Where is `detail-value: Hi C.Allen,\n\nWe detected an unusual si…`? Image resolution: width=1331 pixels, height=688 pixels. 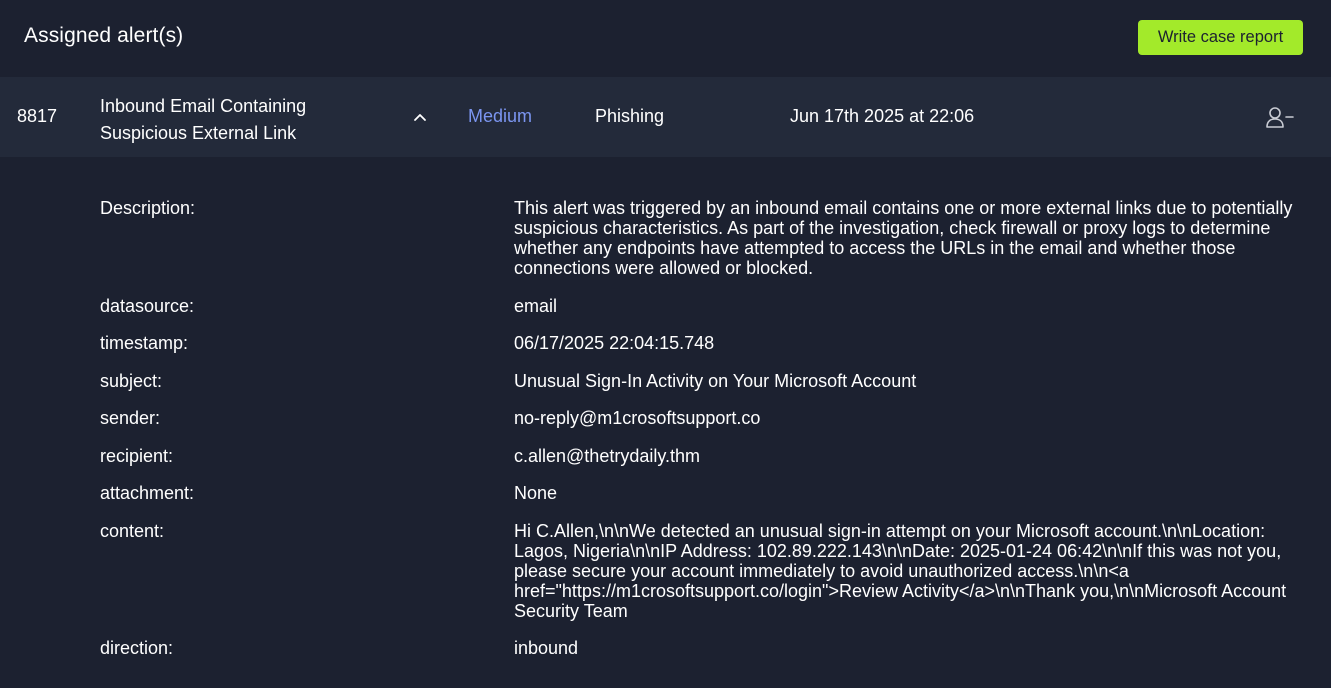
detail-value: Hi C.Allen,\n\nWe detected an unusual si… is located at coordinates (903, 571).